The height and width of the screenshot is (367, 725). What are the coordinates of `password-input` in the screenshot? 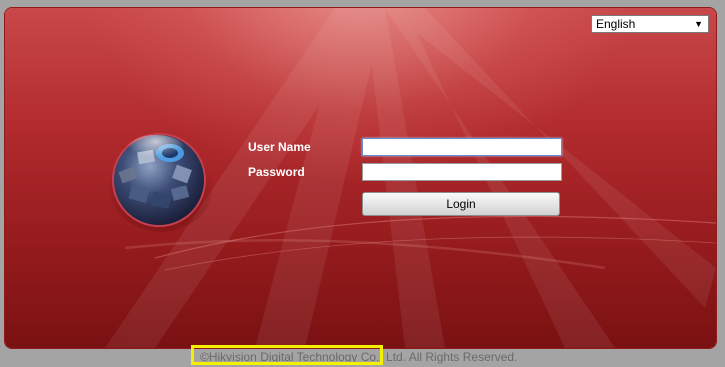 It's located at (462, 172).